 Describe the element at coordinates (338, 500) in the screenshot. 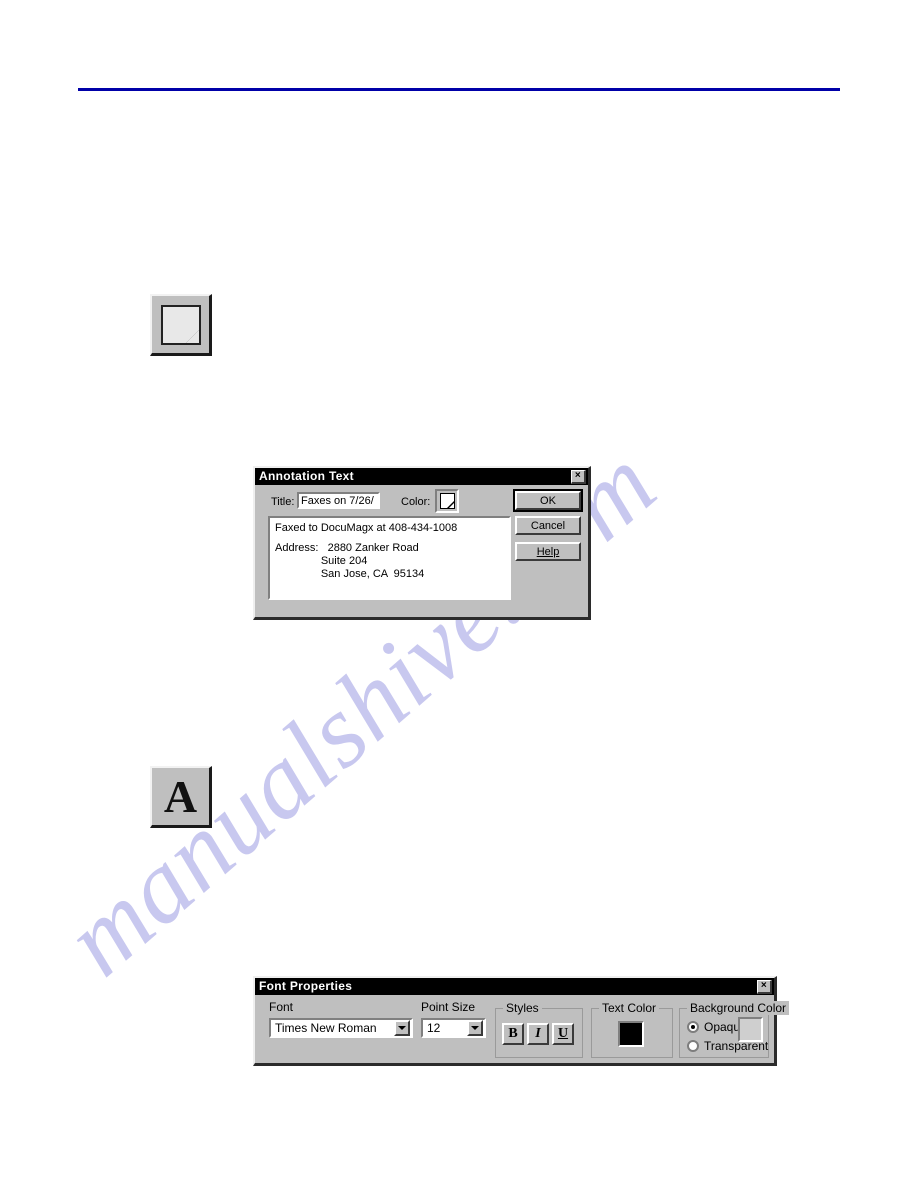

I see `title-input: Faxes on 7/26/` at that location.